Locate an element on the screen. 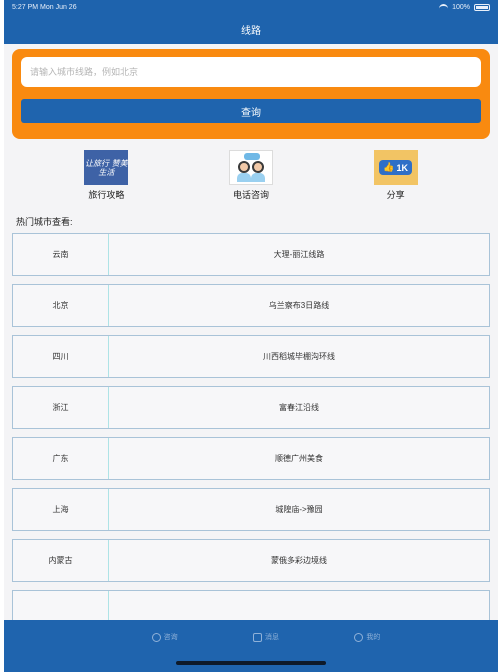 This screenshot has height=672, width=502. tab-label: 我的 is located at coordinates (373, 637).